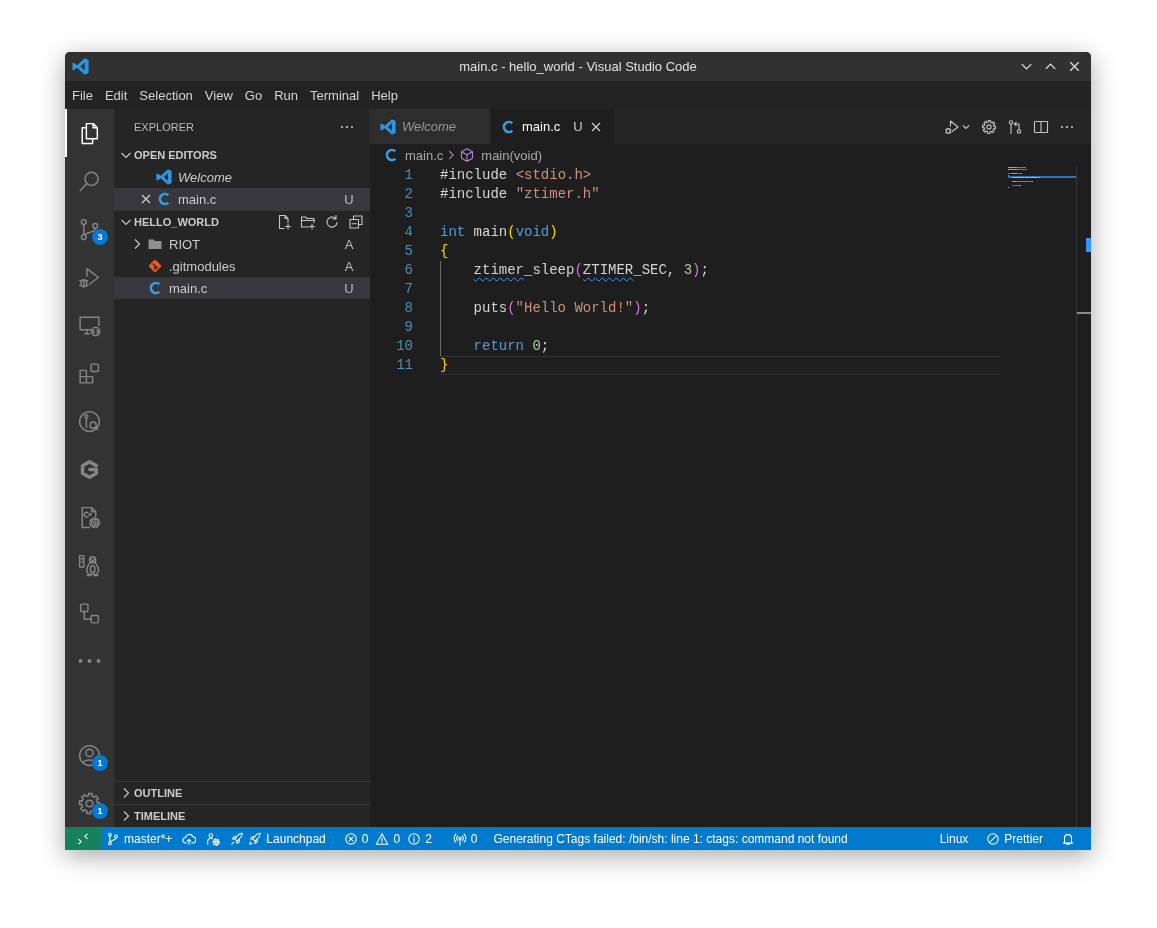 The height and width of the screenshot is (928, 1157). What do you see at coordinates (166, 95) in the screenshot?
I see `menu-item: Selection` at bounding box center [166, 95].